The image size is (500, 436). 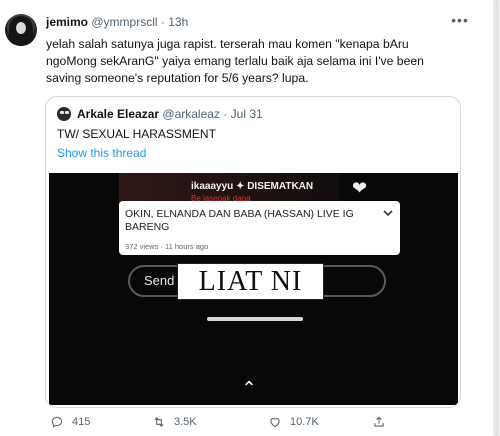 I want to click on pinned-header: ikaaayyu ✦ DISEMATKAN, so click(x=252, y=186).